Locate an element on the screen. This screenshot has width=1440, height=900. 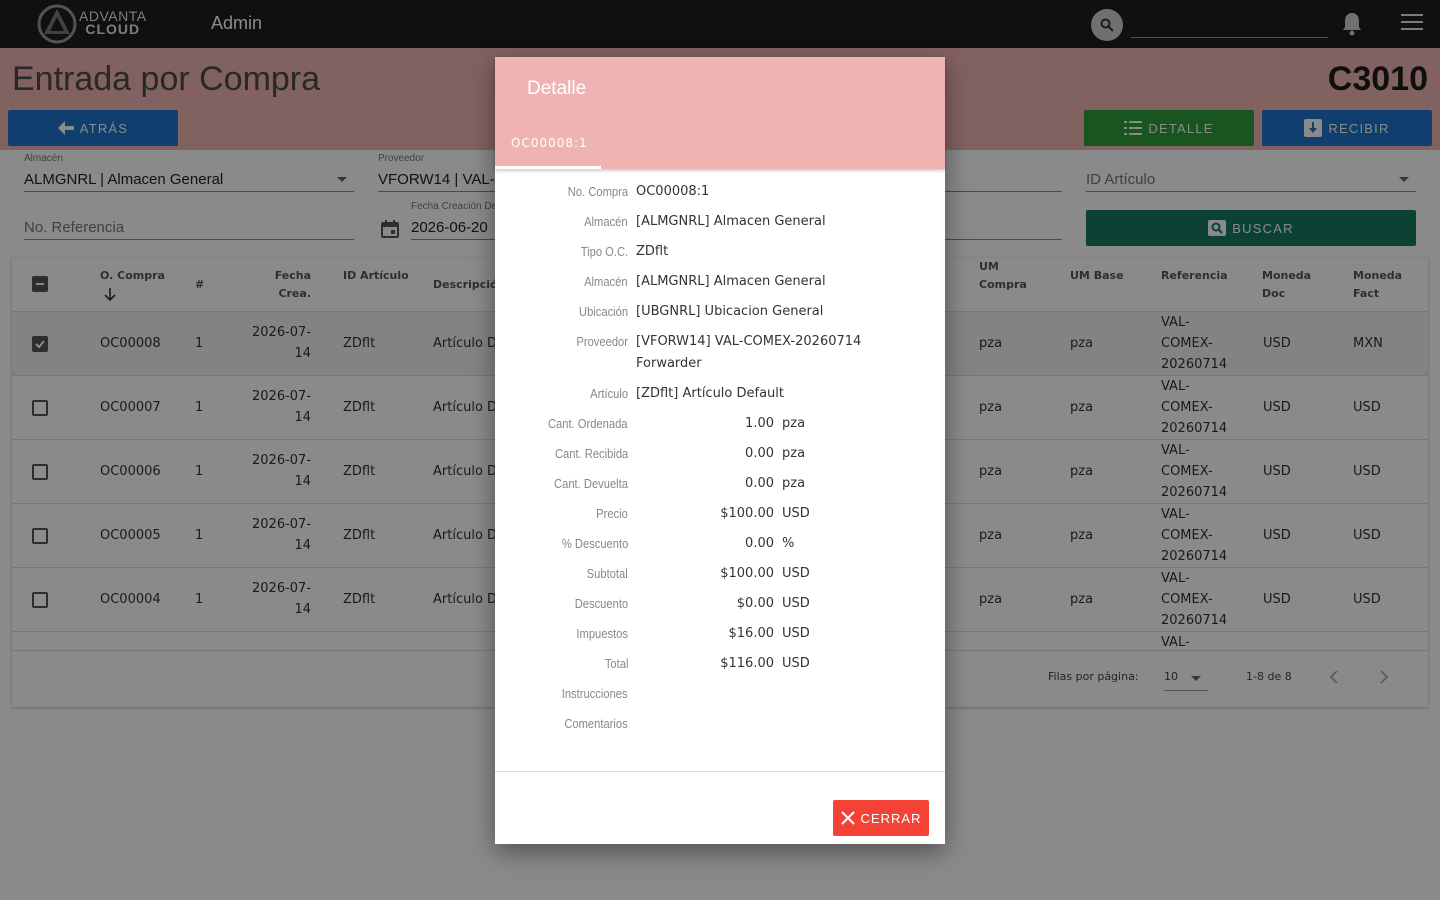
detail-amount: $16.00 is located at coordinates (751, 633).